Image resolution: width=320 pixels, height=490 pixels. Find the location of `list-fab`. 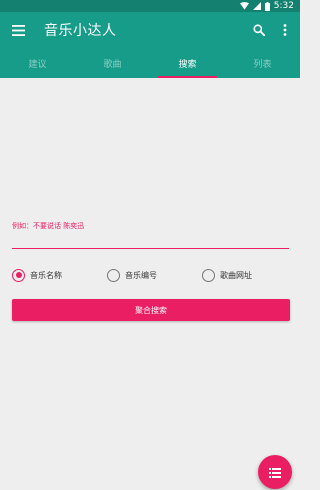

list-fab is located at coordinates (275, 472).